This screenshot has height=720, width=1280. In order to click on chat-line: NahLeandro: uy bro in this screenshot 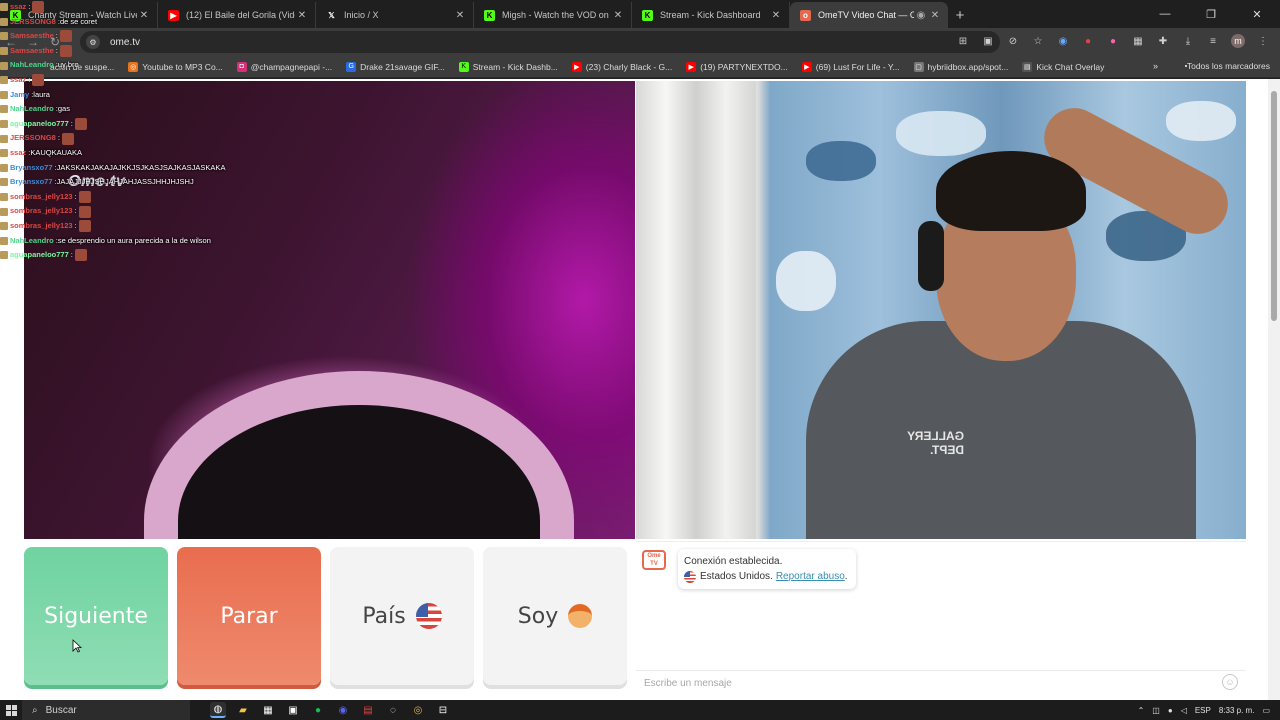, I will do `click(120, 65)`.